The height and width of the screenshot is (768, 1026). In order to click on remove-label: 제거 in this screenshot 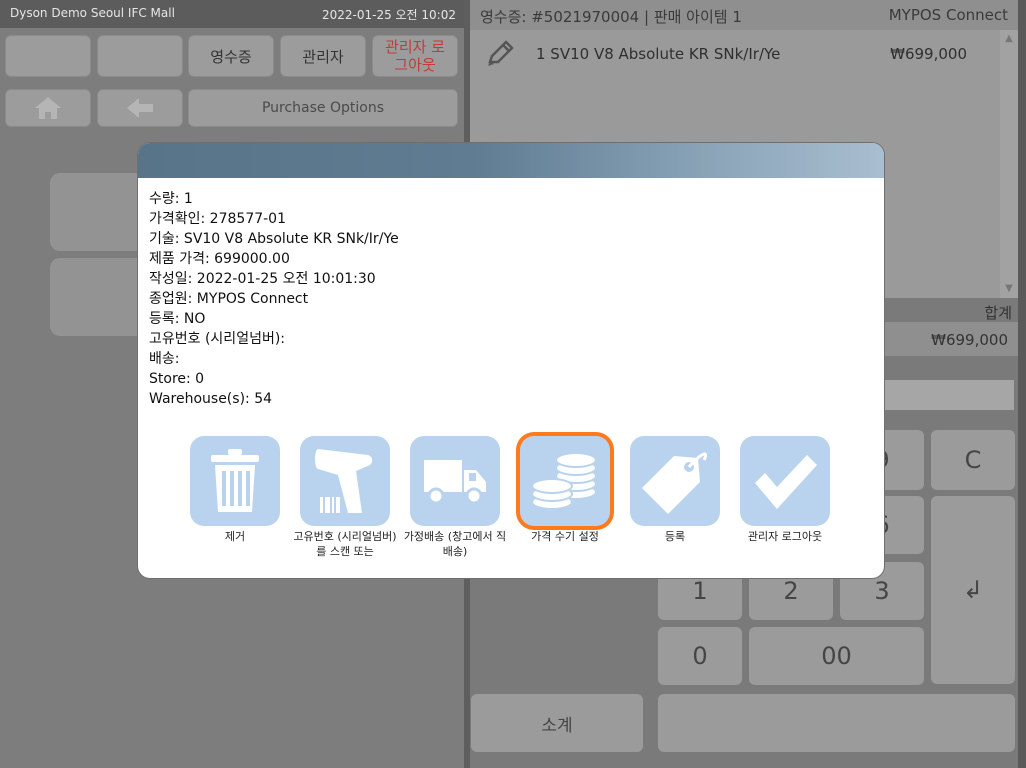, I will do `click(235, 536)`.